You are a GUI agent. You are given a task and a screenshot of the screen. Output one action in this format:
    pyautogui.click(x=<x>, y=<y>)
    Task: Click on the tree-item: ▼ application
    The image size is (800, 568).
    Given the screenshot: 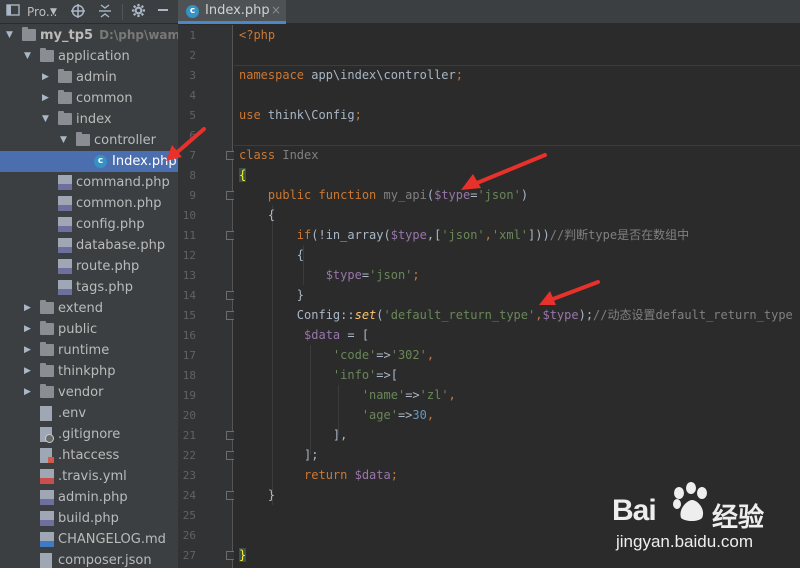 What is the action you would take?
    pyautogui.click(x=89, y=56)
    